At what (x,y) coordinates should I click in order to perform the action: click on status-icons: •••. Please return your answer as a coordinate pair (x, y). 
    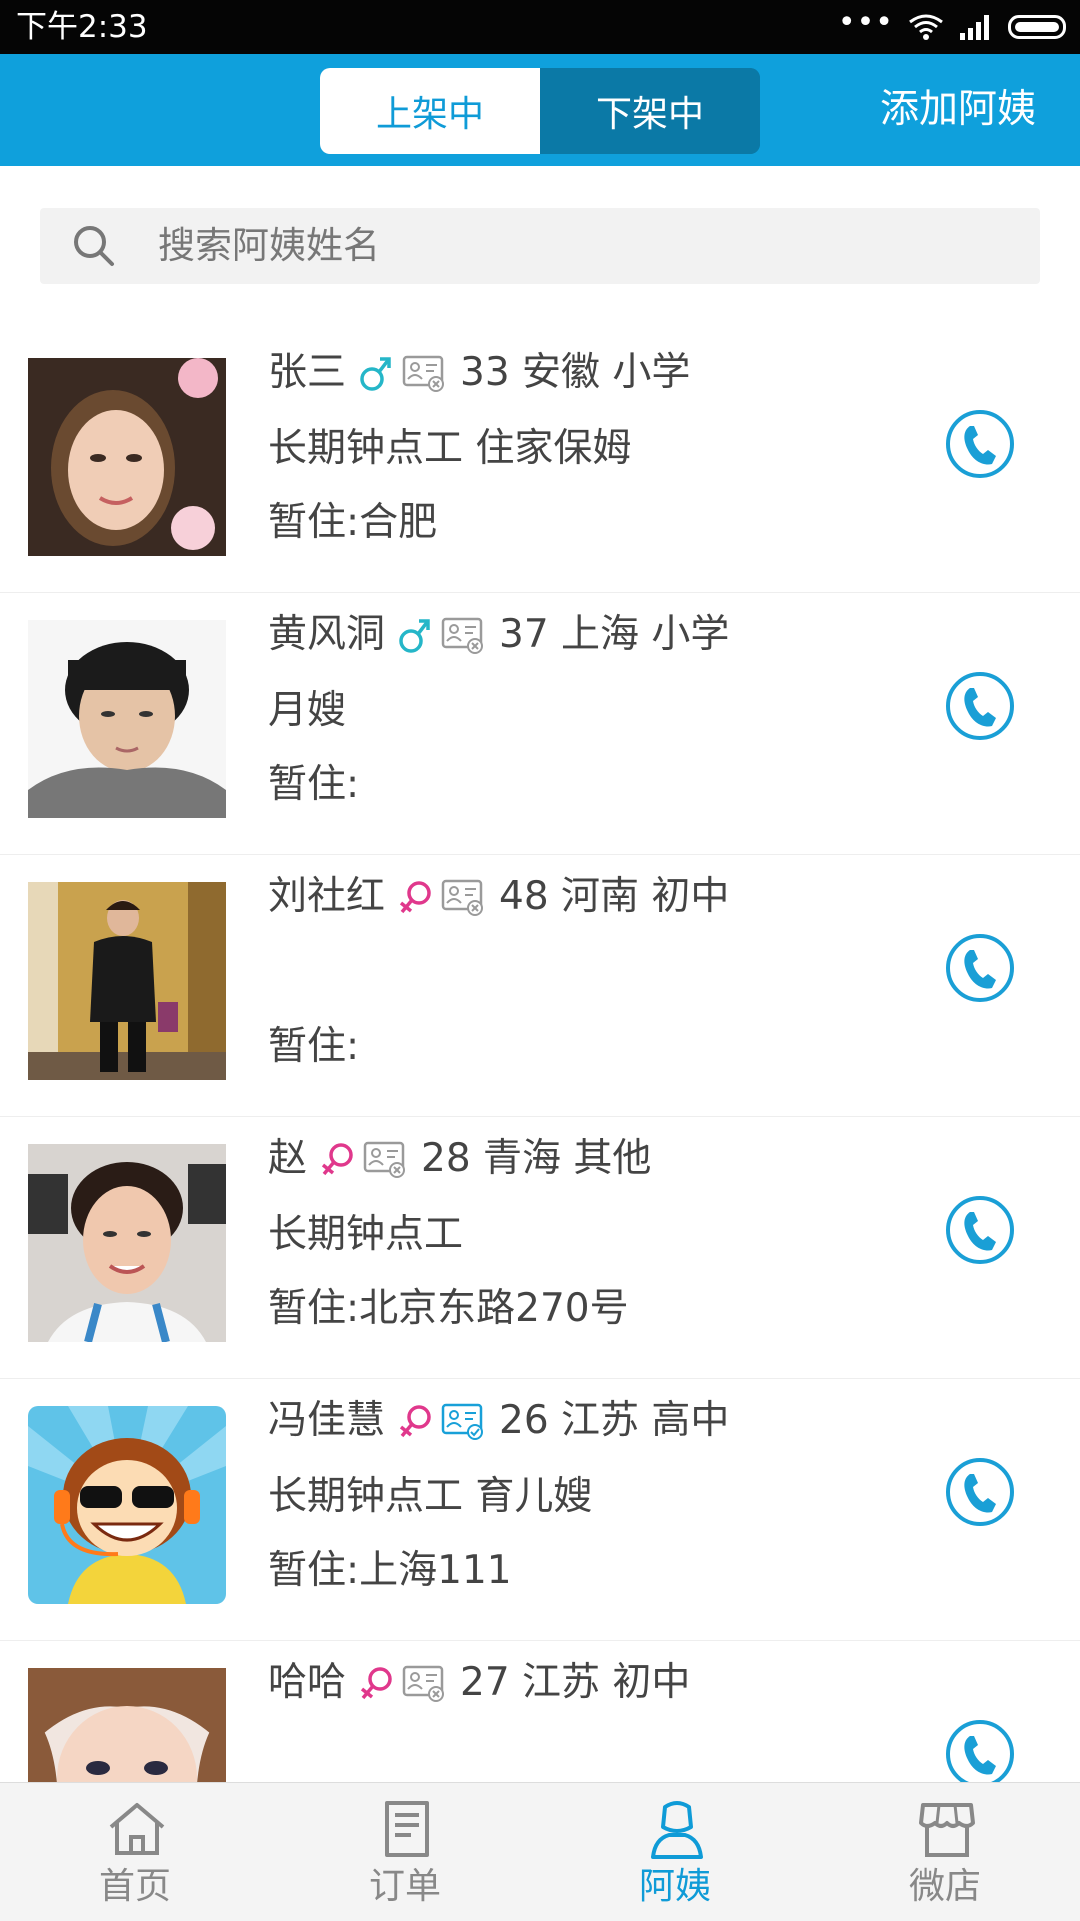
    Looking at the image, I should click on (951, 24).